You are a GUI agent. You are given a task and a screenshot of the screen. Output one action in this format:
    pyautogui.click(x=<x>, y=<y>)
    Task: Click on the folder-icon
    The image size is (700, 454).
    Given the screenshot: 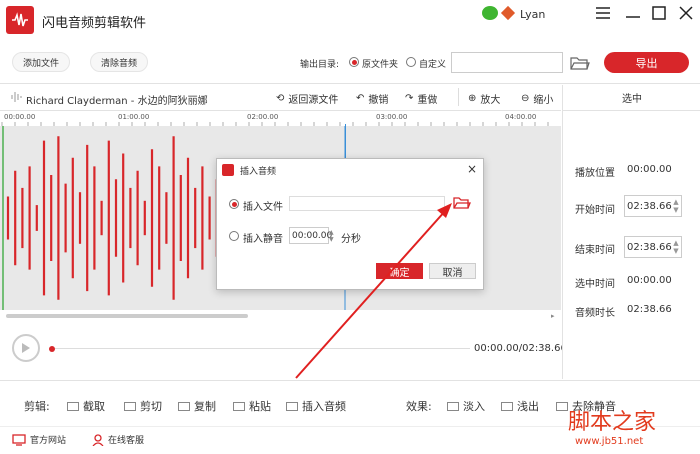 What is the action you would take?
    pyautogui.click(x=580, y=65)
    